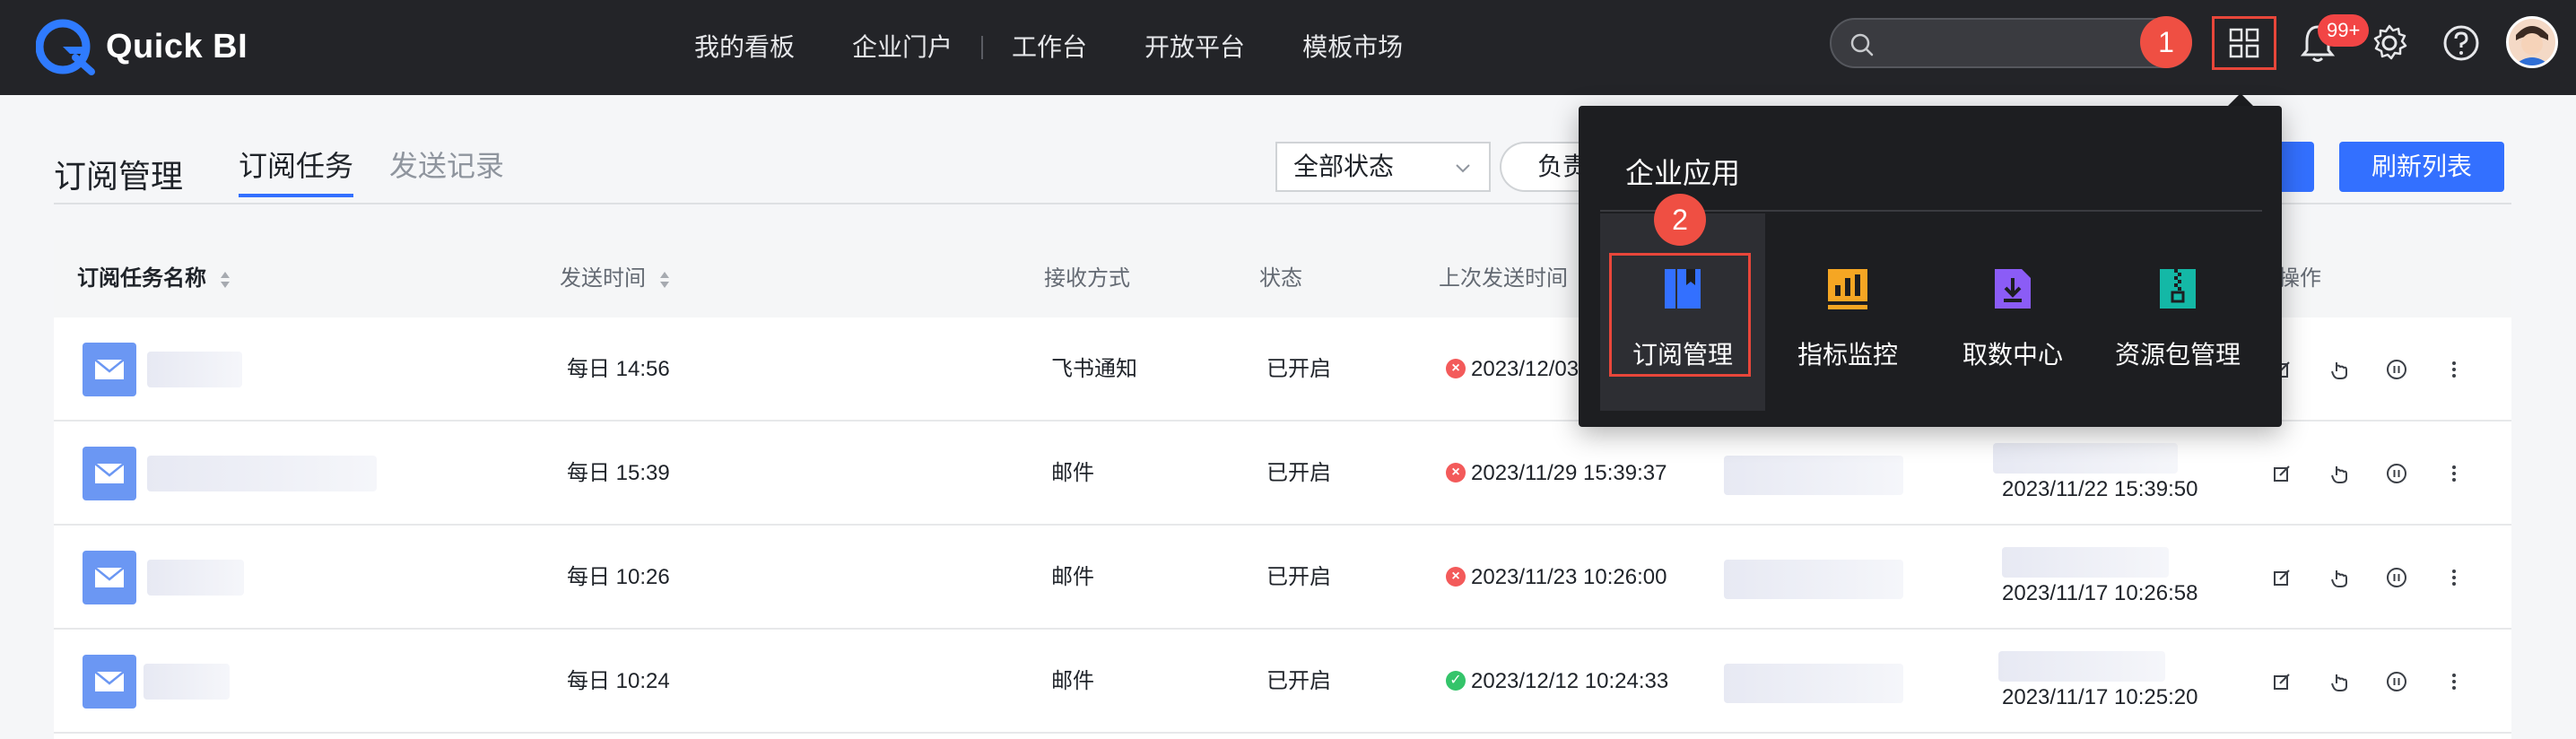  I want to click on nav-workbench: 工作台, so click(1049, 47).